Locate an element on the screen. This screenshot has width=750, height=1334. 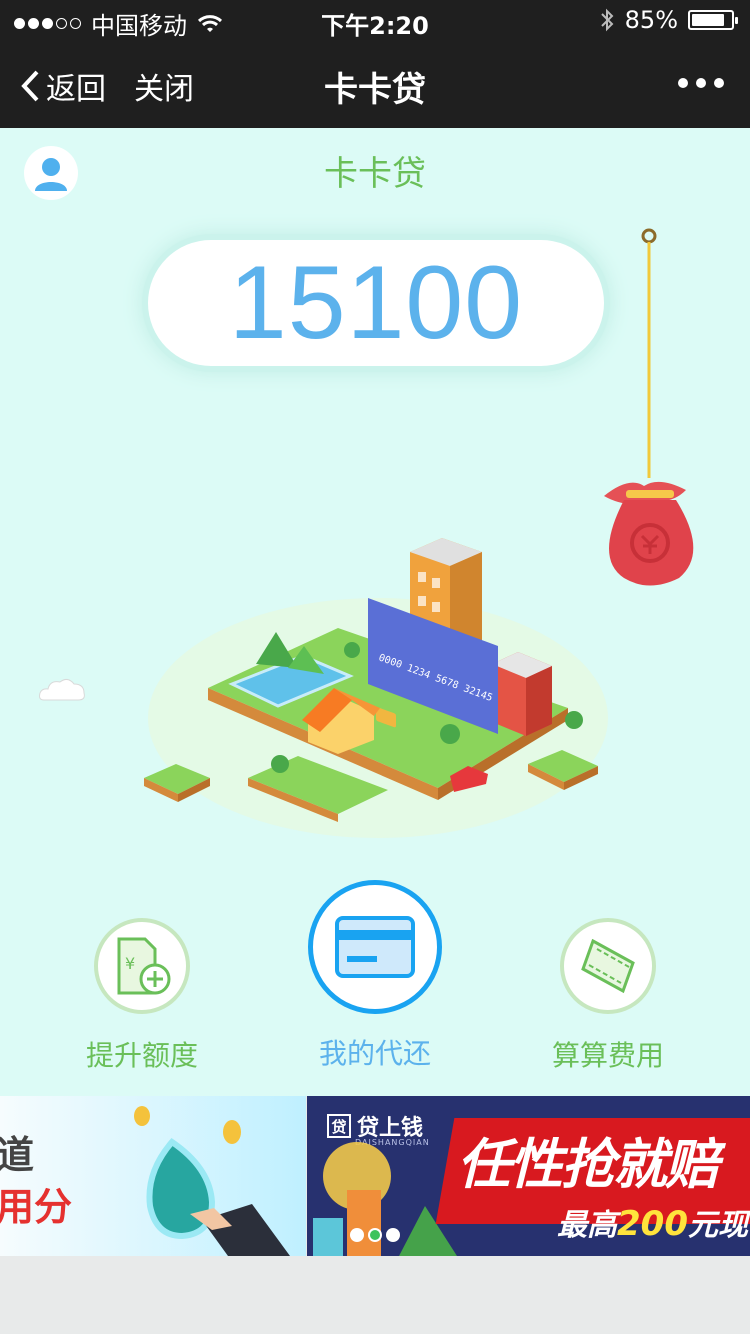
footer-area is located at coordinates (375, 1295).